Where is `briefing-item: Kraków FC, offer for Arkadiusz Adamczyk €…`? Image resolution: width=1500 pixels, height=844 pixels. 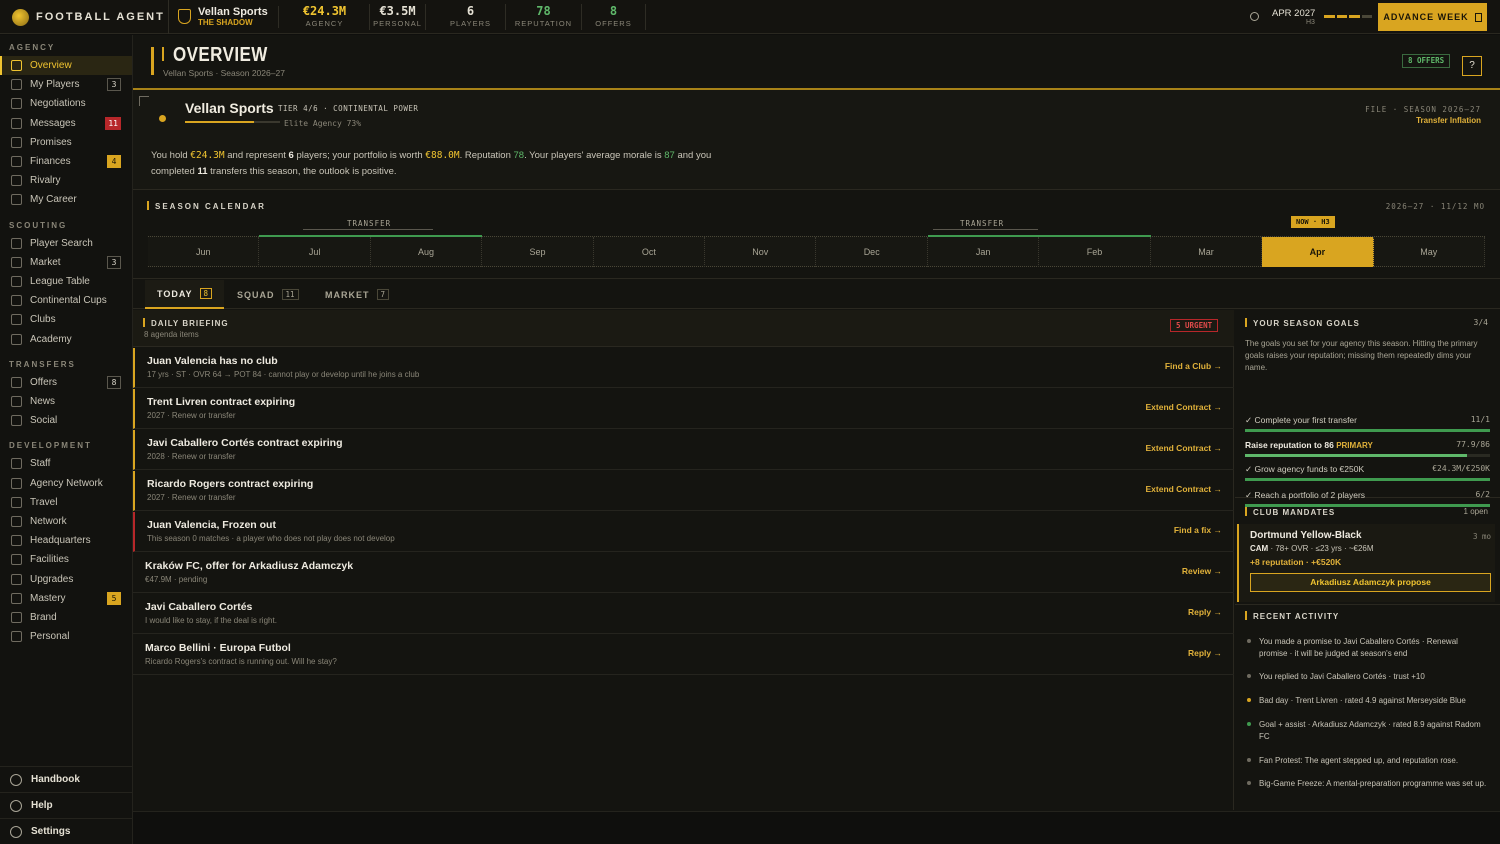 briefing-item: Kraków FC, offer for Arkadiusz Adamczyk €… is located at coordinates (683, 573).